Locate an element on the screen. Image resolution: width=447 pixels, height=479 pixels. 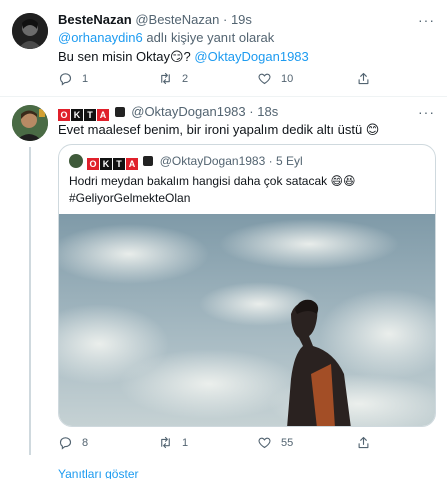
hashtag-link: #GeliyorGelmekteOlan is located at coordinates (129, 198).